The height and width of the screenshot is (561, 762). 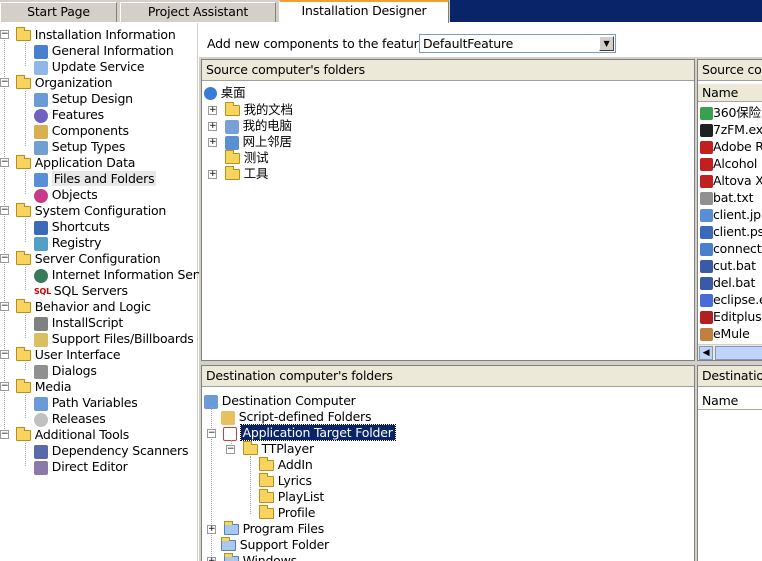 What do you see at coordinates (114, 339) in the screenshot?
I see `nav-item-support-files: Support Files/Billboards` at bounding box center [114, 339].